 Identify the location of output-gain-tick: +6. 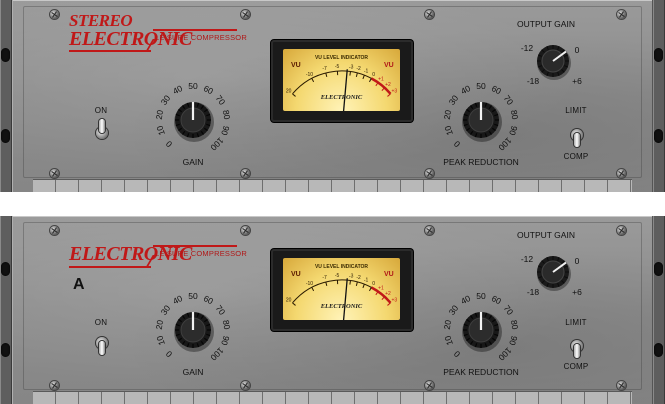
(577, 81).